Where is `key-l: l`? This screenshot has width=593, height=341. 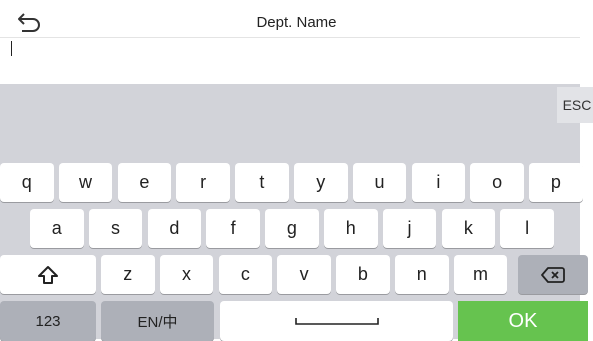
key-l: l is located at coordinates (527, 228).